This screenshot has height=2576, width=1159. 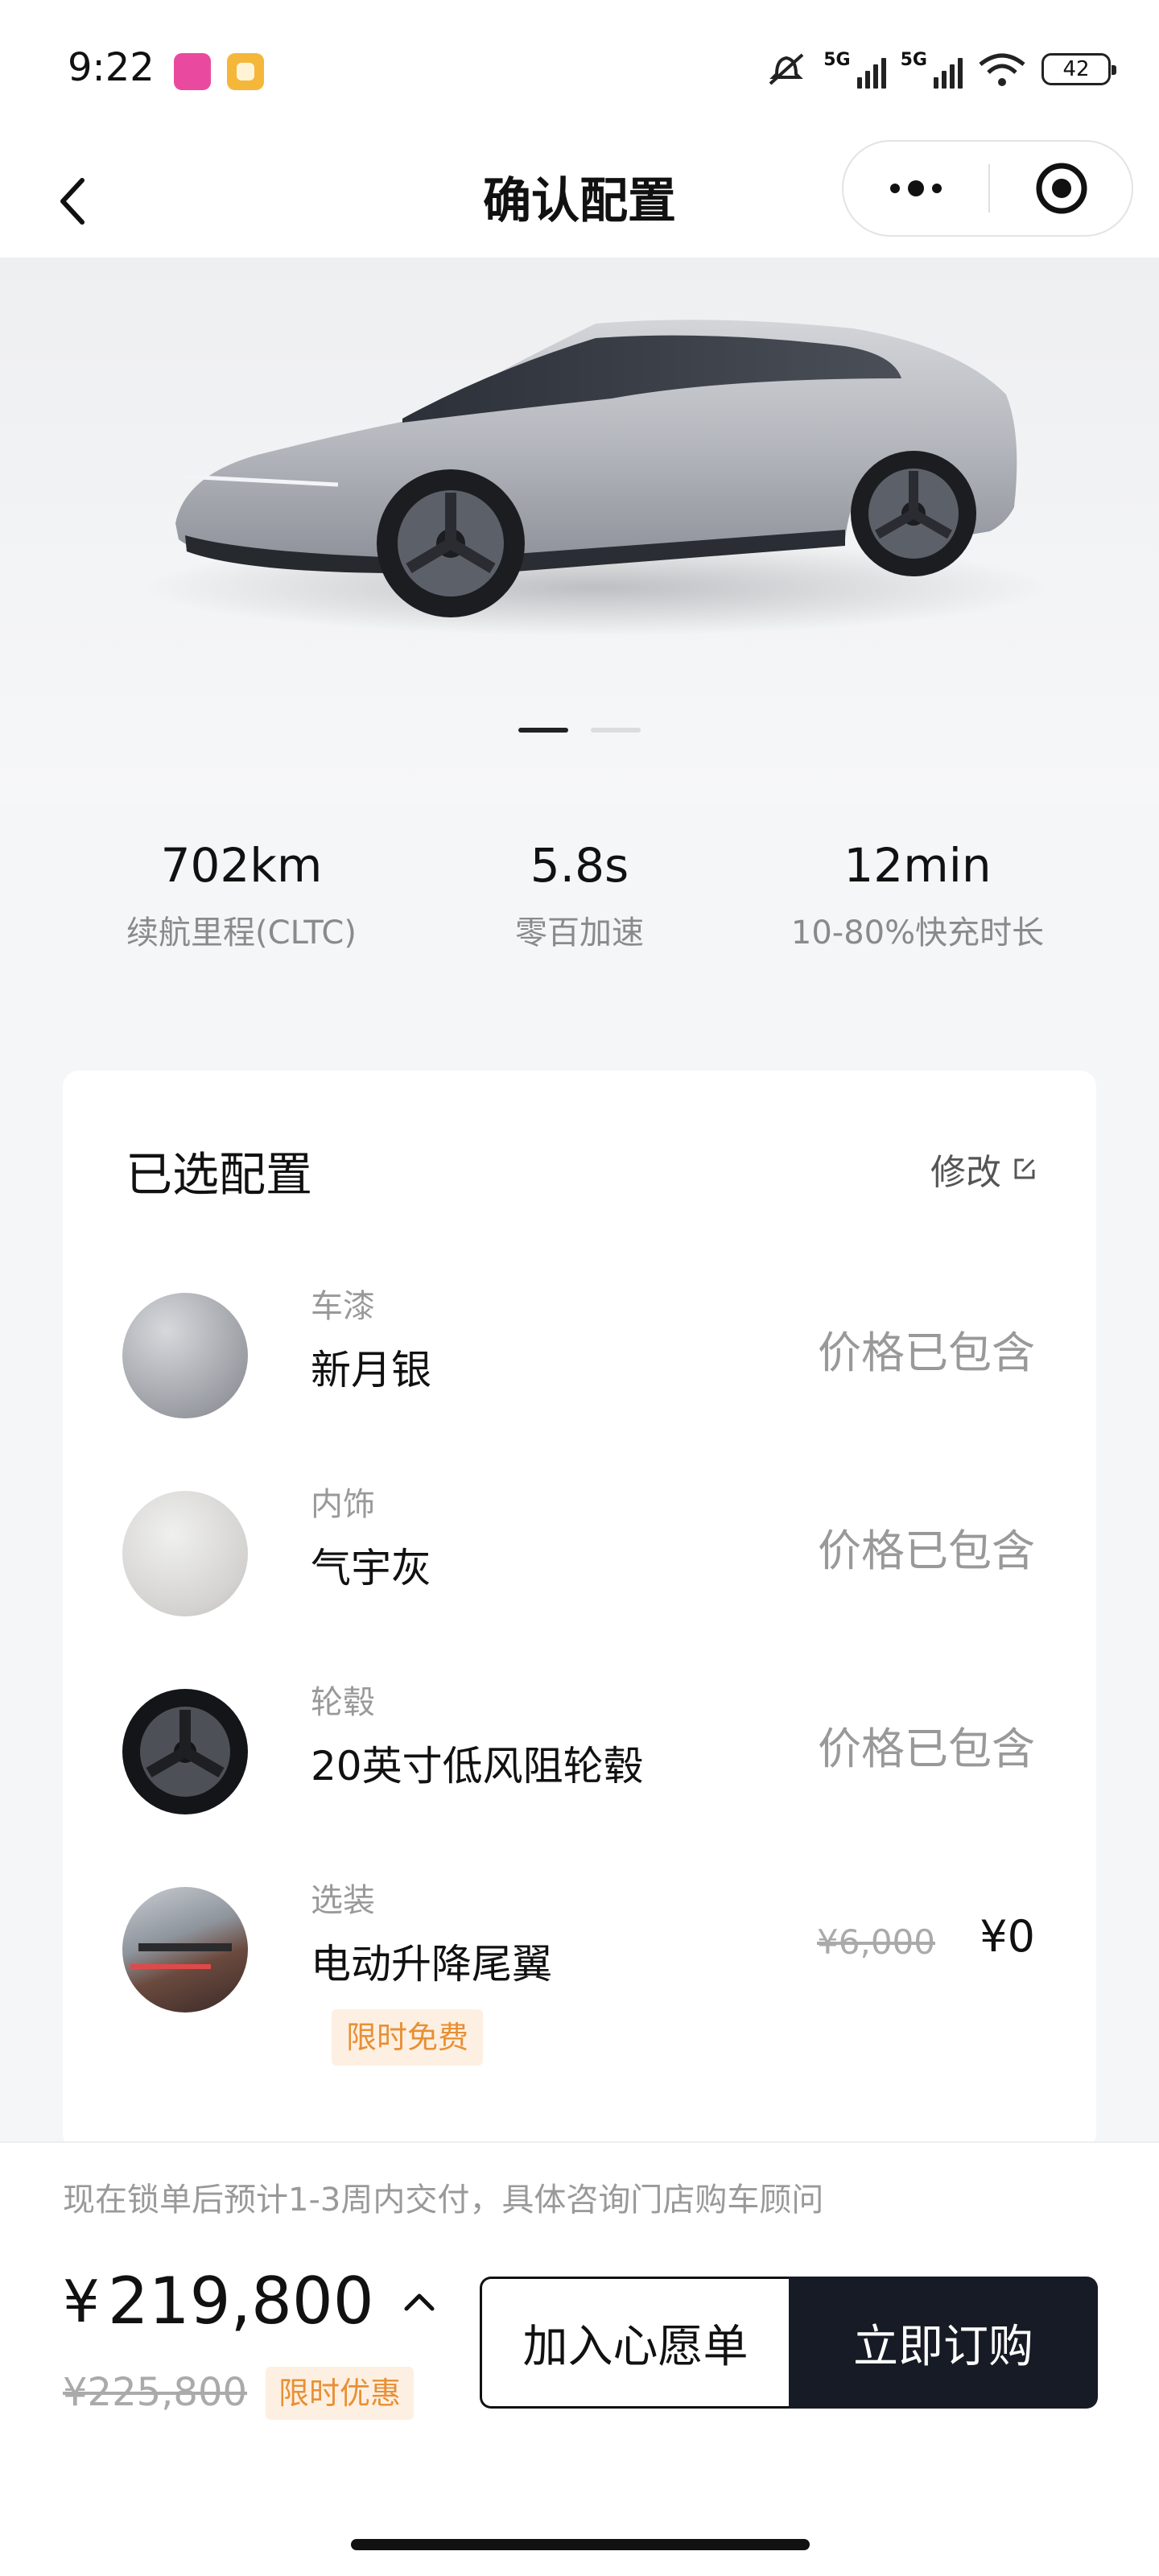 What do you see at coordinates (343, 1504) in the screenshot?
I see `option-category: 内饰` at bounding box center [343, 1504].